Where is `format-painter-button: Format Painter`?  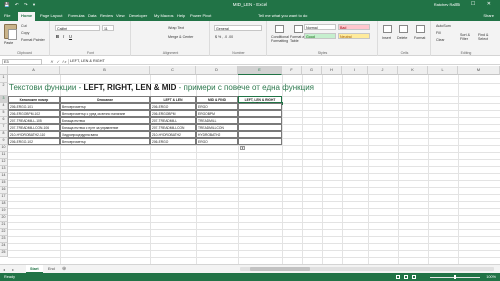 format-painter-button: Format Painter is located at coordinates (33, 40).